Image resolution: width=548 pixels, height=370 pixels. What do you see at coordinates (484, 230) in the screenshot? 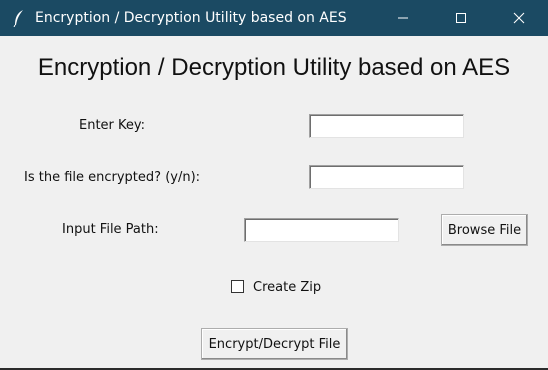
I see `browse-file-button: Browse File` at bounding box center [484, 230].